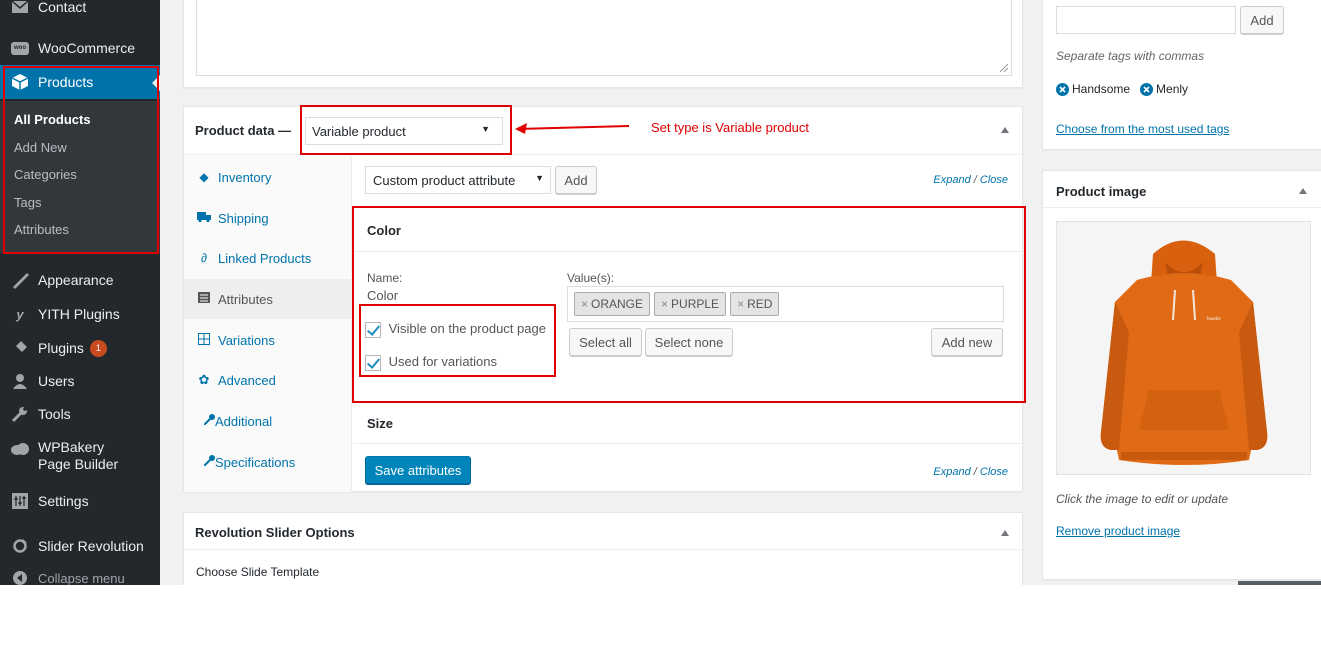 The height and width of the screenshot is (659, 1321). What do you see at coordinates (444, 180) in the screenshot?
I see `attribute-type-value: Custom product attribute` at bounding box center [444, 180].